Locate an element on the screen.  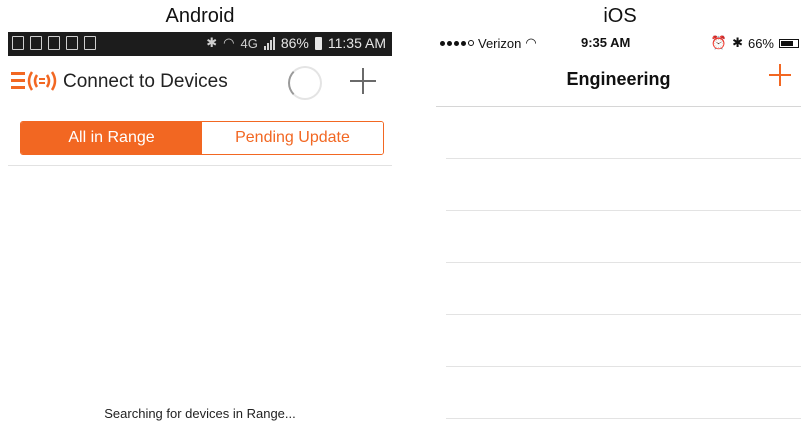
battery-percentage: 86% is located at coordinates (294, 43).